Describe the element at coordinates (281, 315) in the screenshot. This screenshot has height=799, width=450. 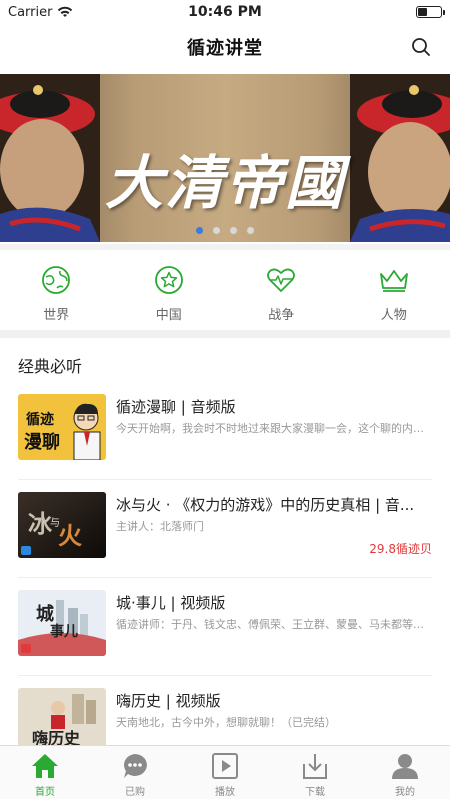
I see `category-label: 战争` at that location.